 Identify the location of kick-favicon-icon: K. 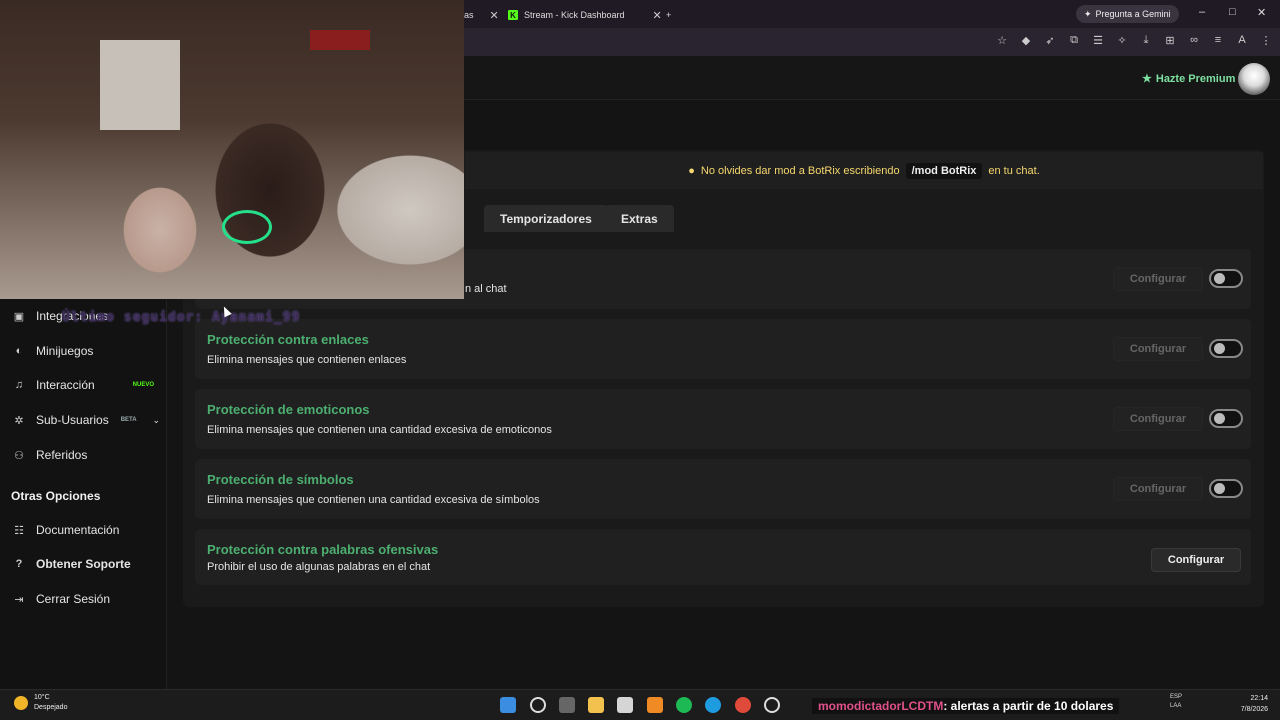
(513, 15).